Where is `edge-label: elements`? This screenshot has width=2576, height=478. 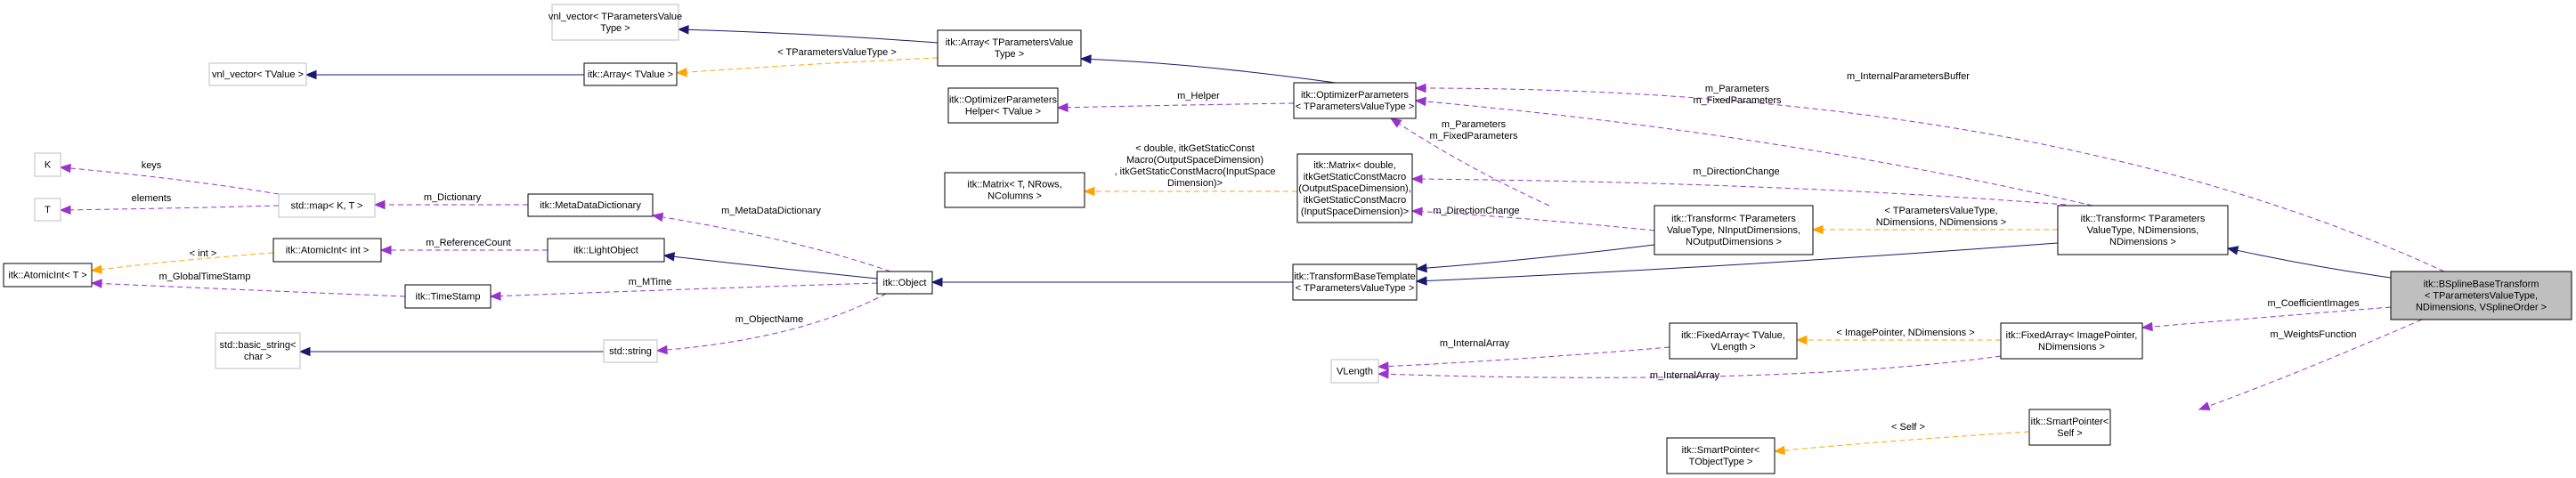
edge-label: elements is located at coordinates (152, 198).